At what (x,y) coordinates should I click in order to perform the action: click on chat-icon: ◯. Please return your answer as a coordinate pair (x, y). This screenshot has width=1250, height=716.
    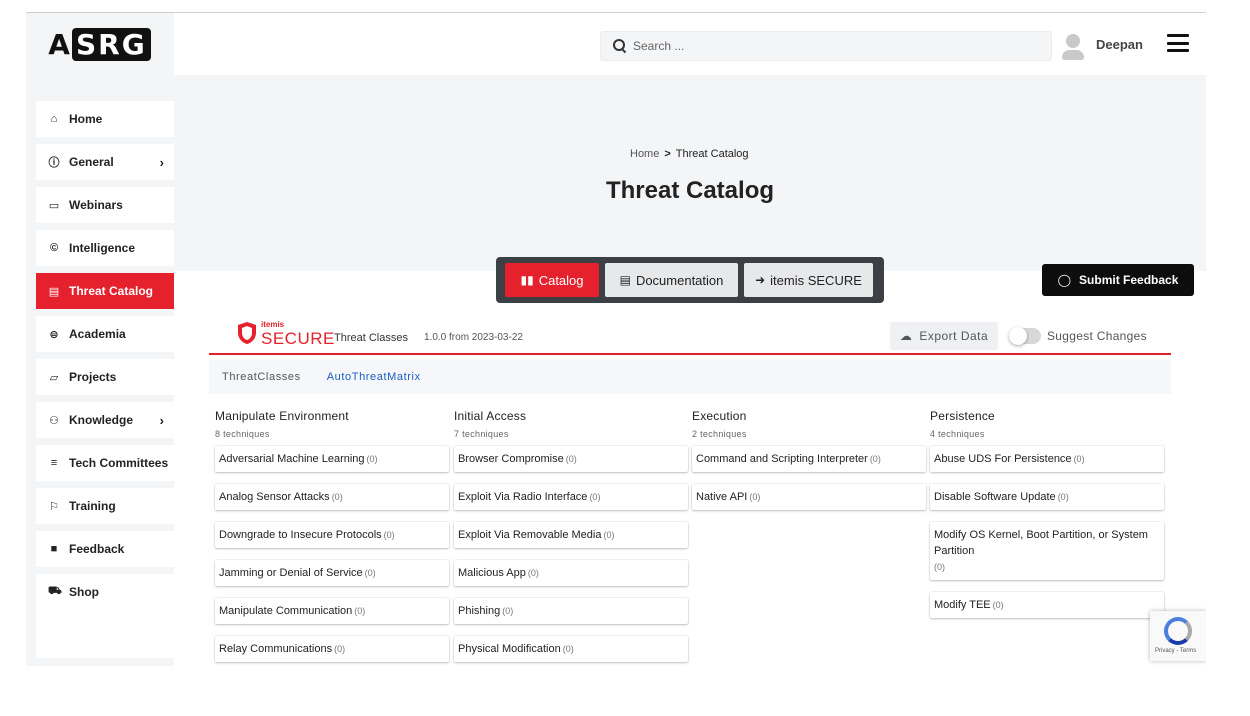
    Looking at the image, I should click on (1064, 280).